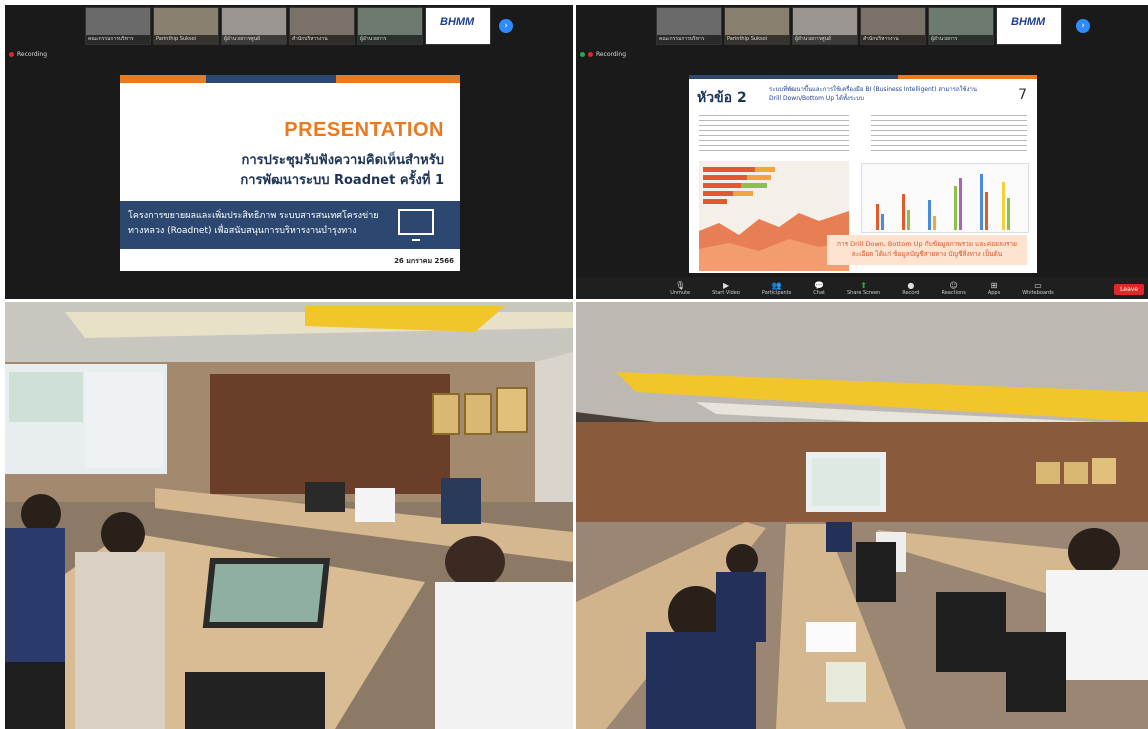 The width and height of the screenshot is (1148, 729). Describe the element at coordinates (994, 285) in the screenshot. I see `apps-icon: ⊞` at that location.